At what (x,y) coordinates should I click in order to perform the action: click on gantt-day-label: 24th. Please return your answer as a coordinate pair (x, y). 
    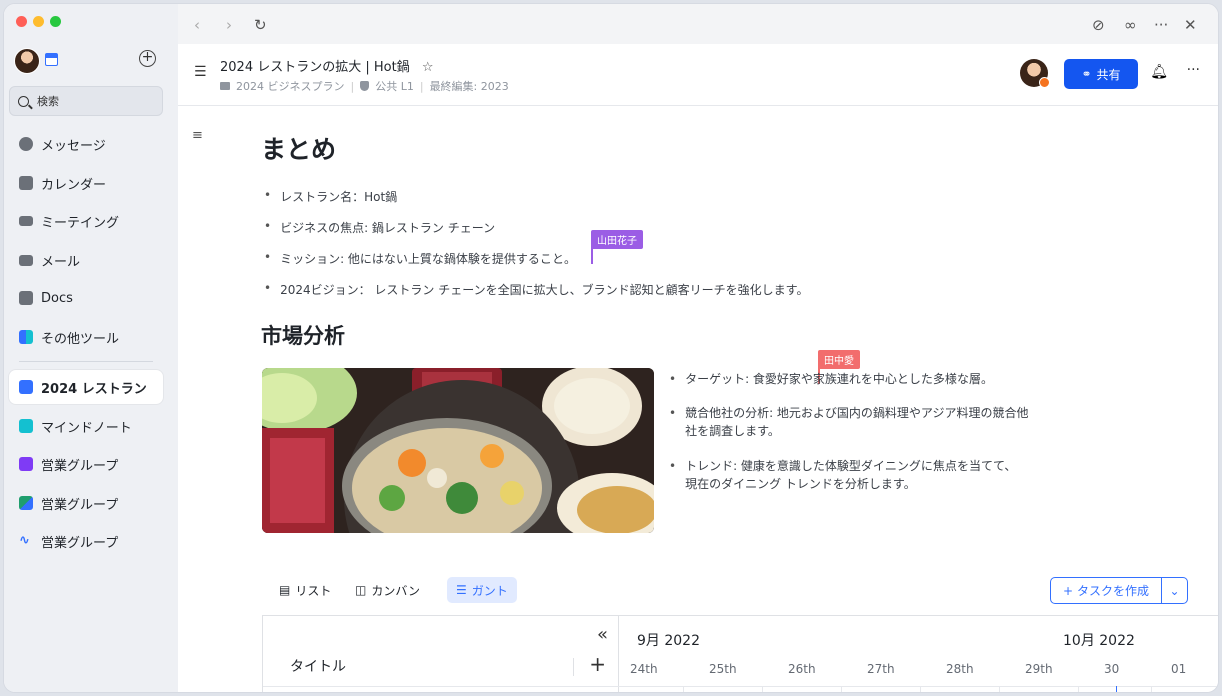
    Looking at the image, I should click on (644, 669).